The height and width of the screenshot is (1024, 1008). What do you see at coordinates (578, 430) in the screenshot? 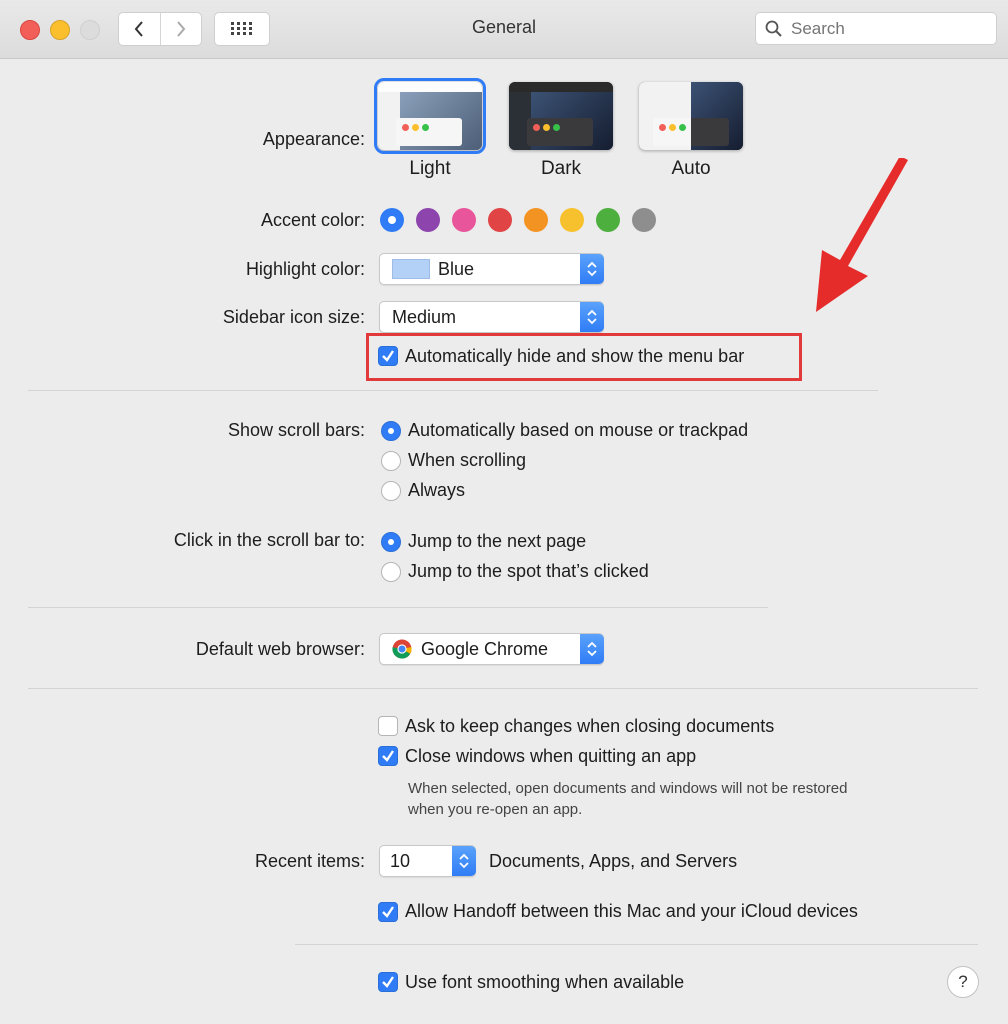
I see `scroll-auto-label: Automatically based on mouse or trackpad` at bounding box center [578, 430].